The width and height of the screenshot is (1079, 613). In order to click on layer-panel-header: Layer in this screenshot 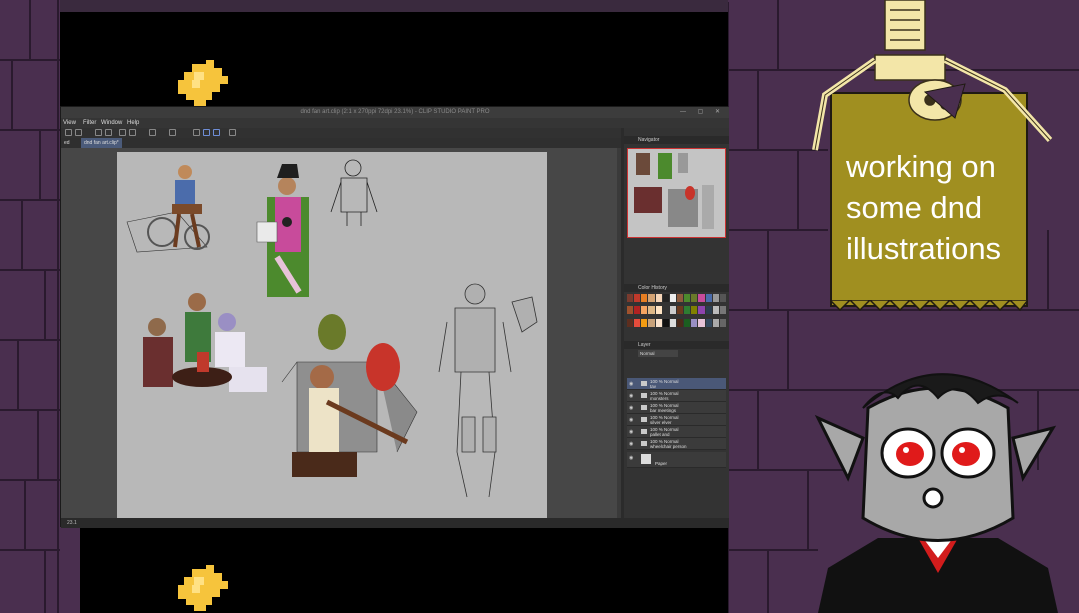, I will do `click(676, 345)`.